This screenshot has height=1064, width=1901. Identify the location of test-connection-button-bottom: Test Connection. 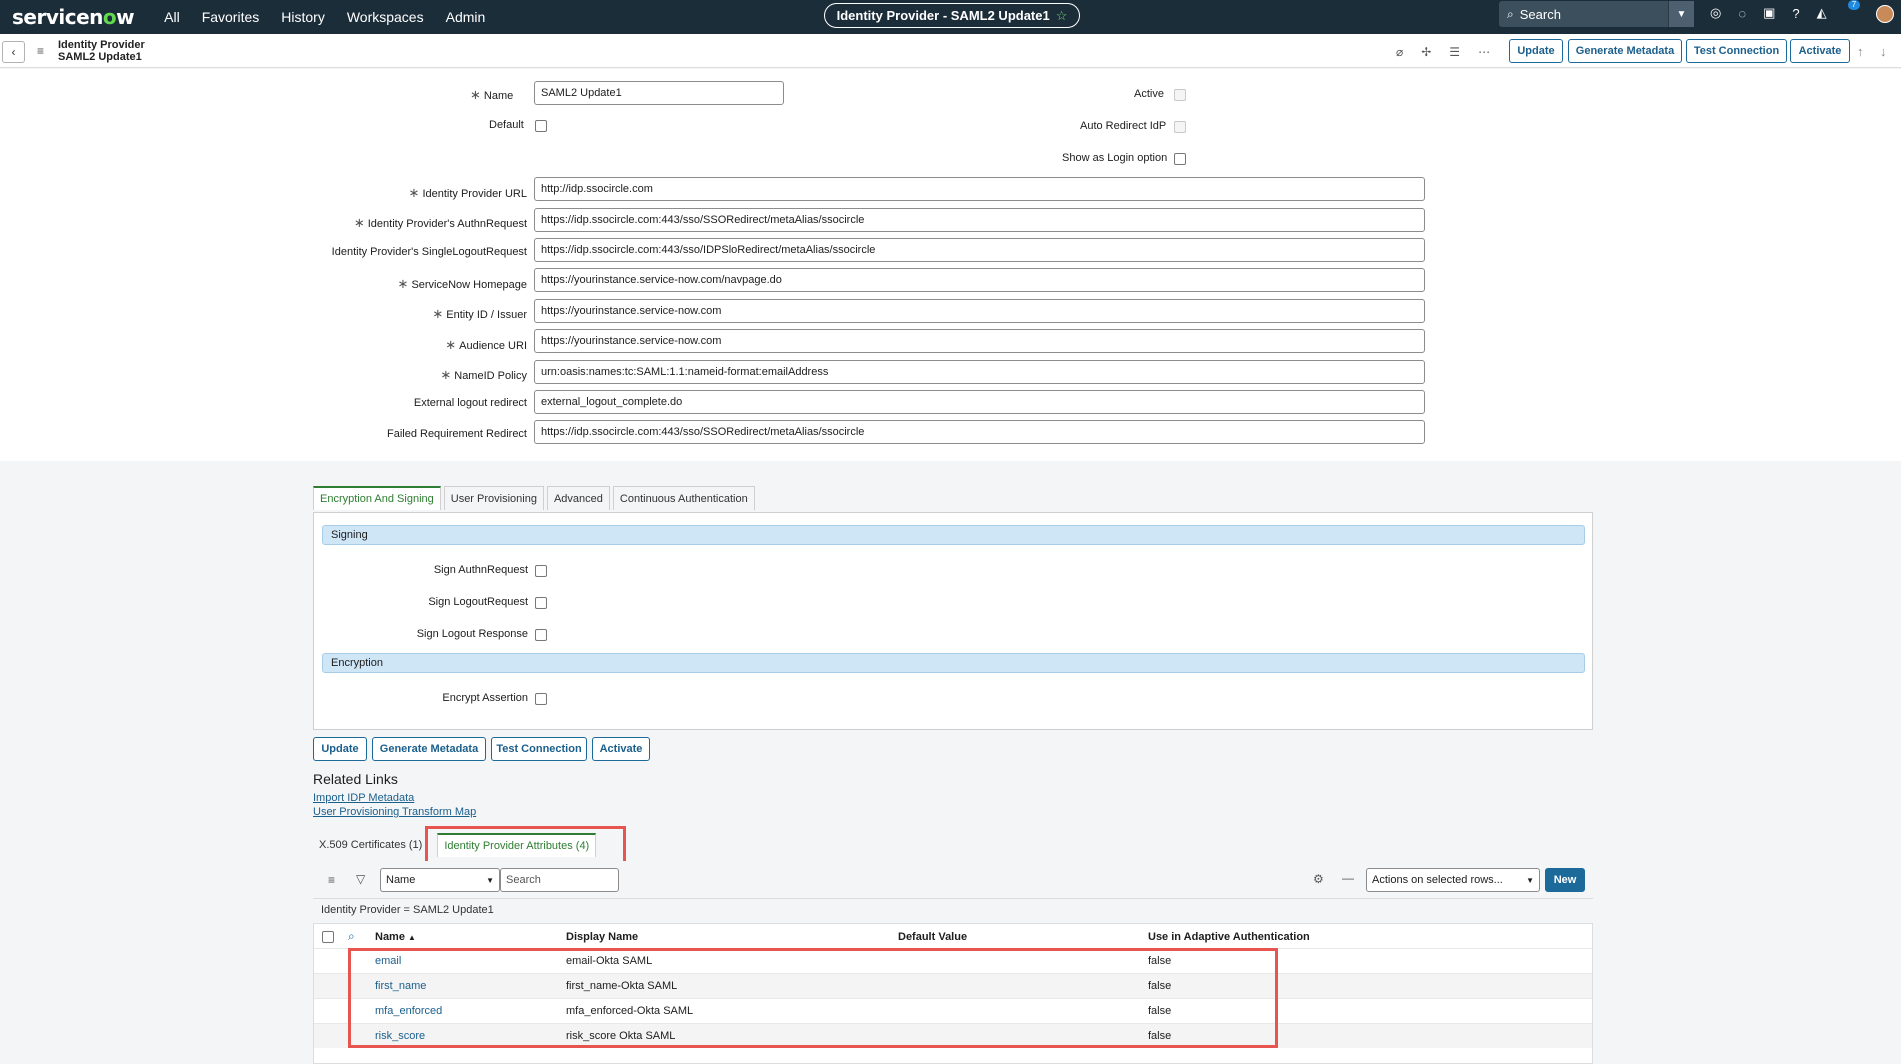
(539, 749).